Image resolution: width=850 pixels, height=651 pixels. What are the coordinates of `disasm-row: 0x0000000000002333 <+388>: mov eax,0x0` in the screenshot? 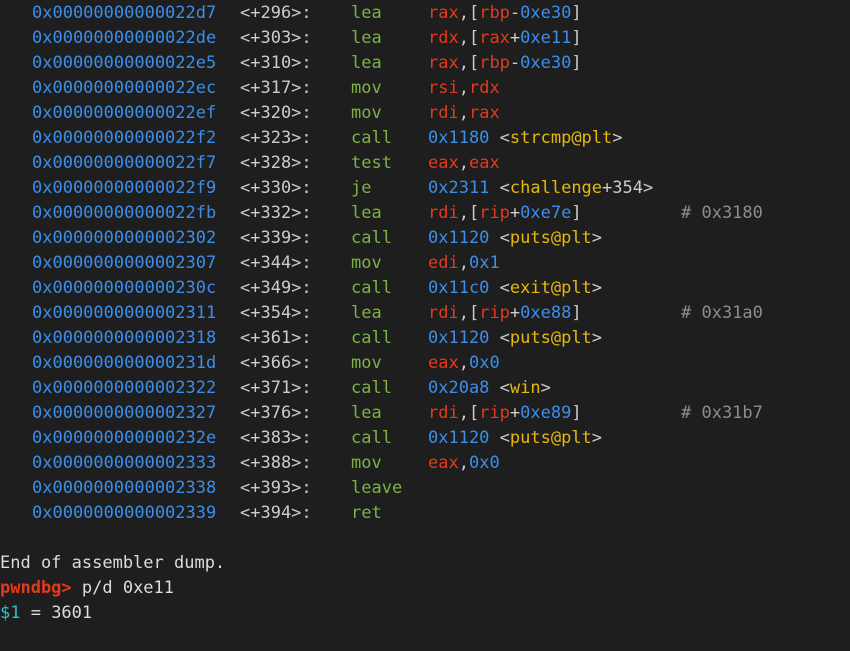 It's located at (425, 463).